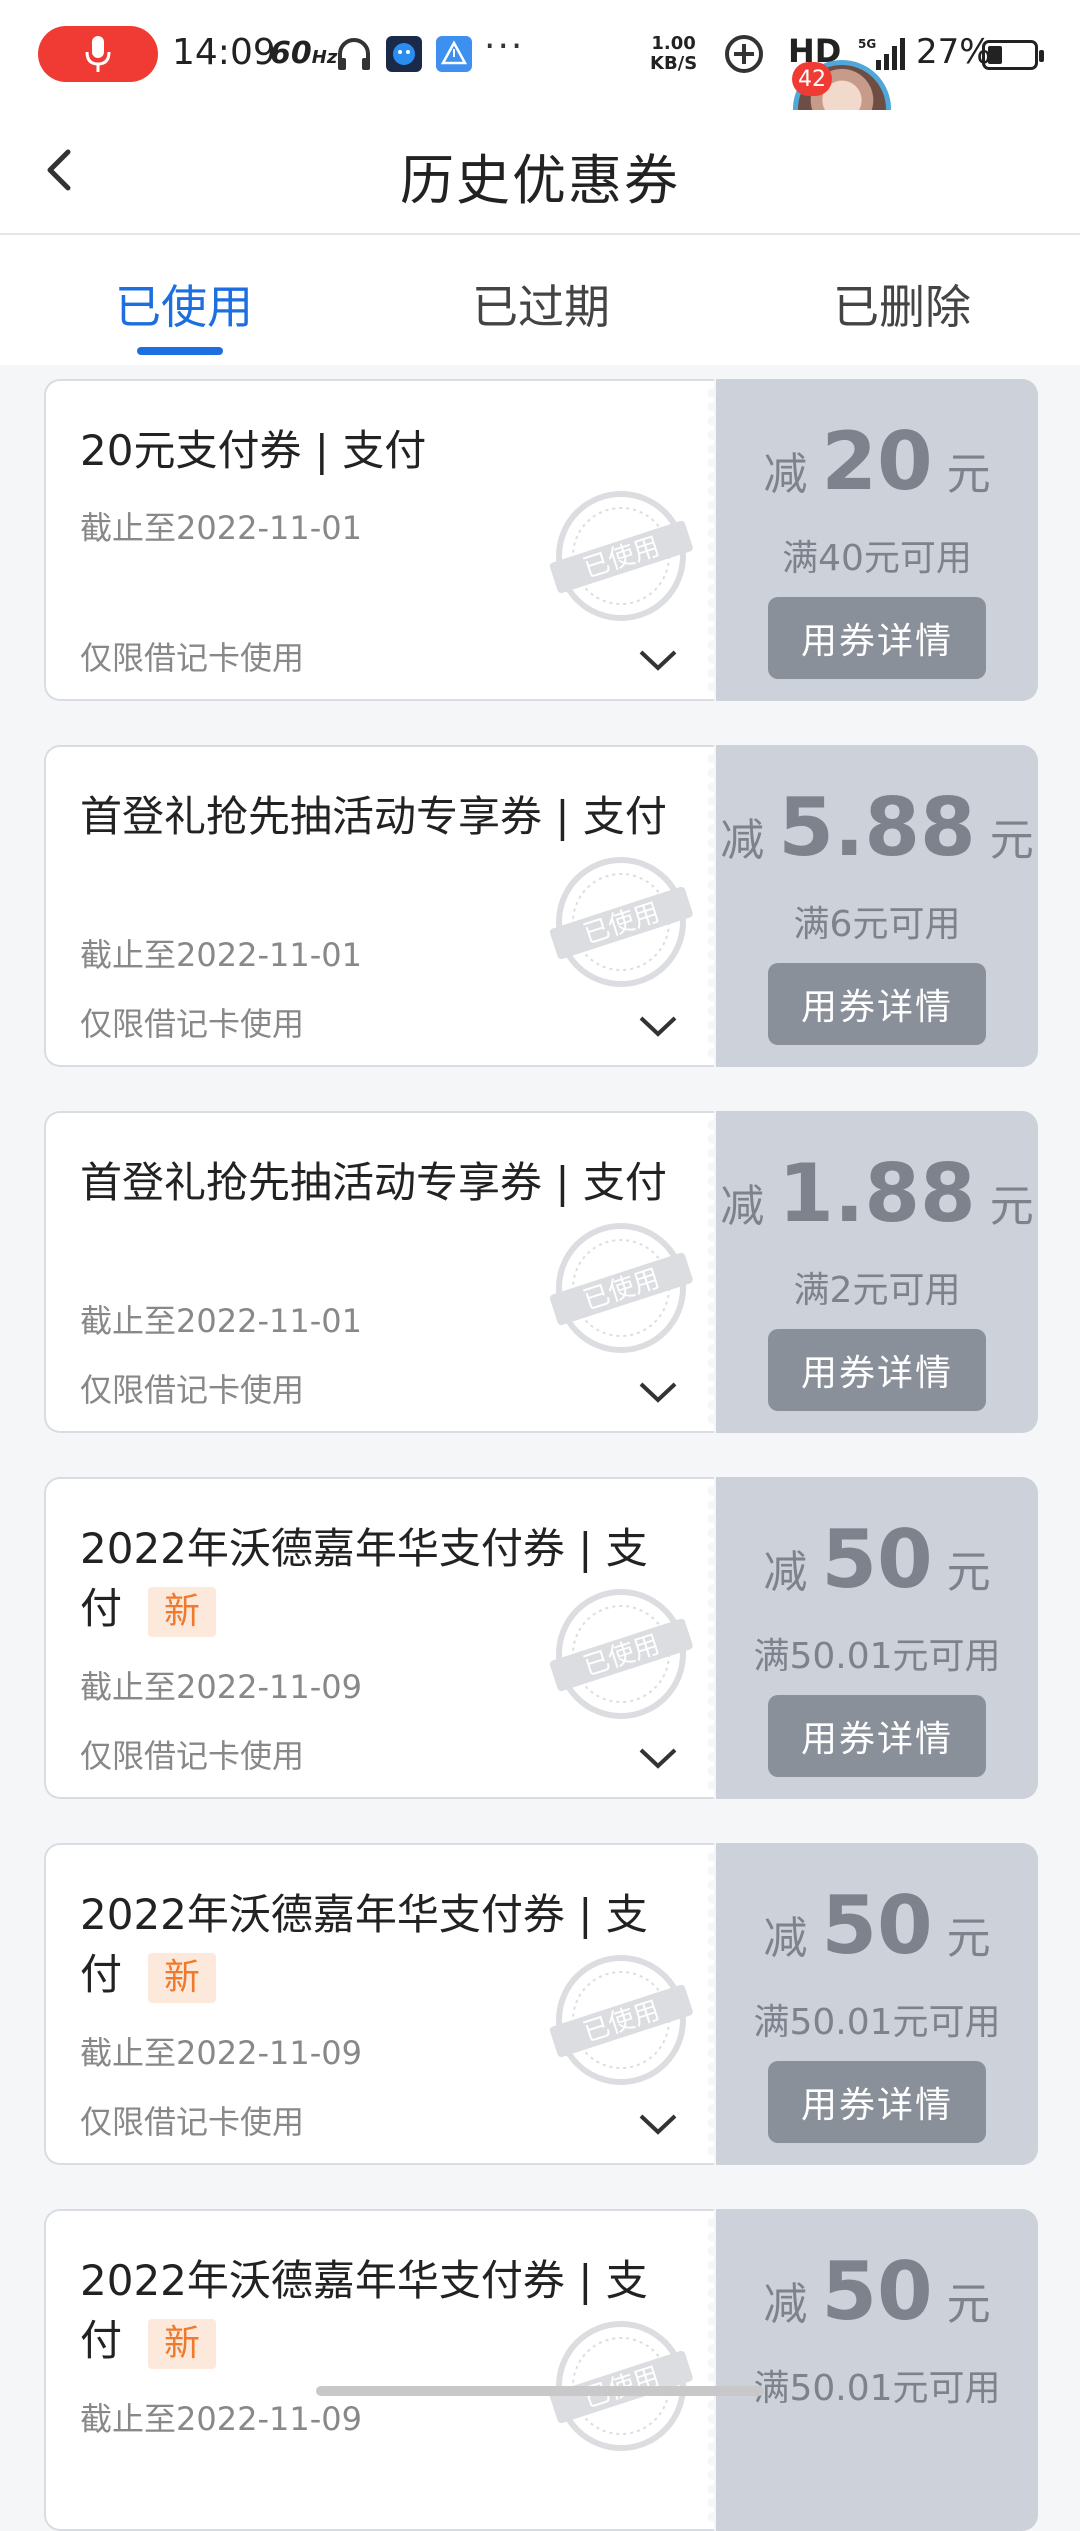 This screenshot has height=2531, width=1080. What do you see at coordinates (224, 52) in the screenshot?
I see `clock: 14:09` at bounding box center [224, 52].